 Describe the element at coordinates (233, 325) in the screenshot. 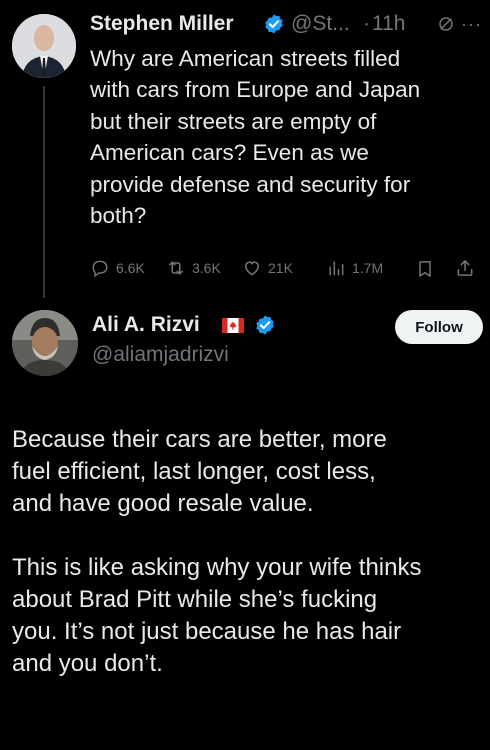

I see `canada-flag-icon` at that location.